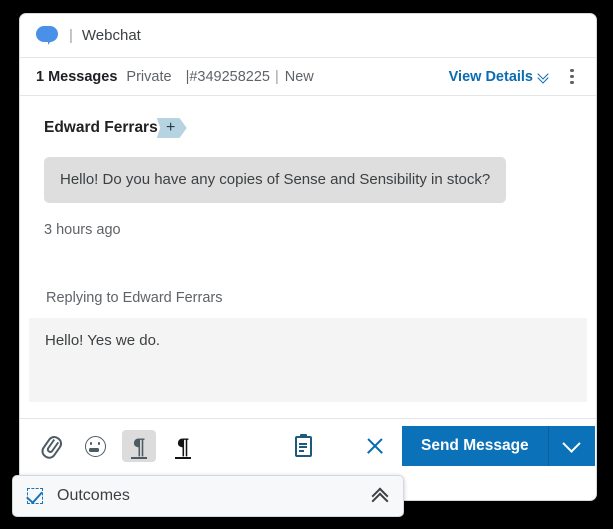 The image size is (613, 529). What do you see at coordinates (544, 76) in the screenshot?
I see `double-chevron-down-icon` at bounding box center [544, 76].